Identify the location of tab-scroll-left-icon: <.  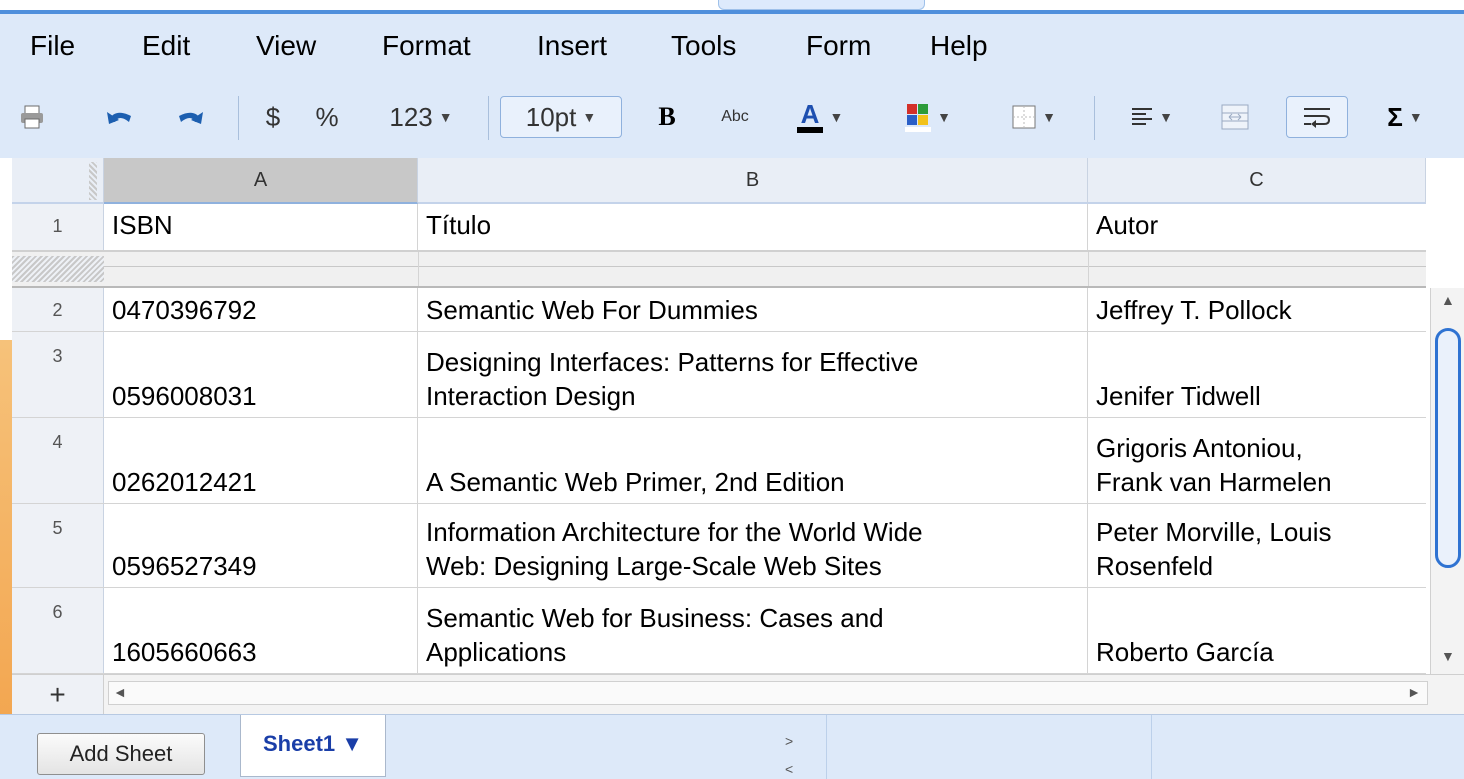
(789, 767).